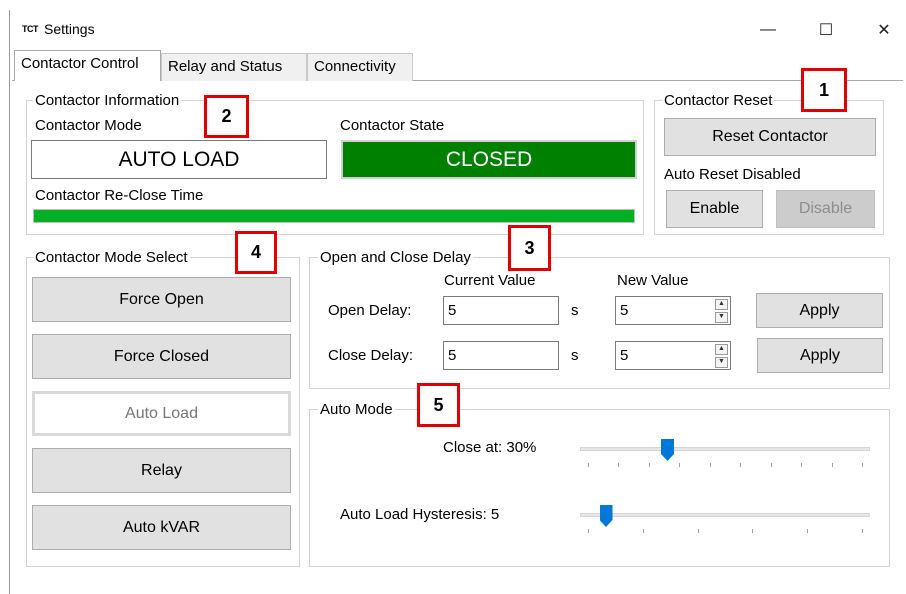 The width and height of the screenshot is (906, 594). Describe the element at coordinates (820, 355) in the screenshot. I see `apply-close-delay-button: Apply` at that location.